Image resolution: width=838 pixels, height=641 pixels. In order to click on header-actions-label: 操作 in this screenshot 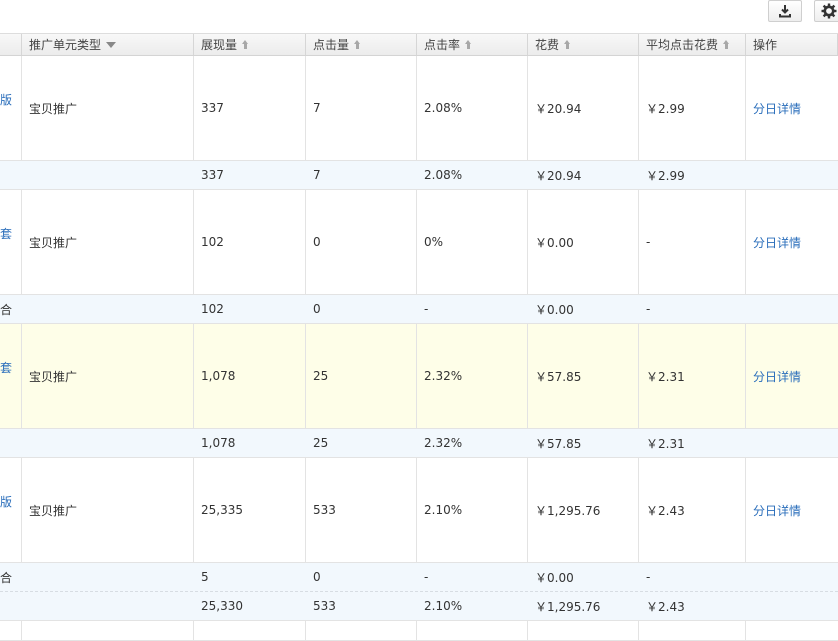, I will do `click(765, 45)`.